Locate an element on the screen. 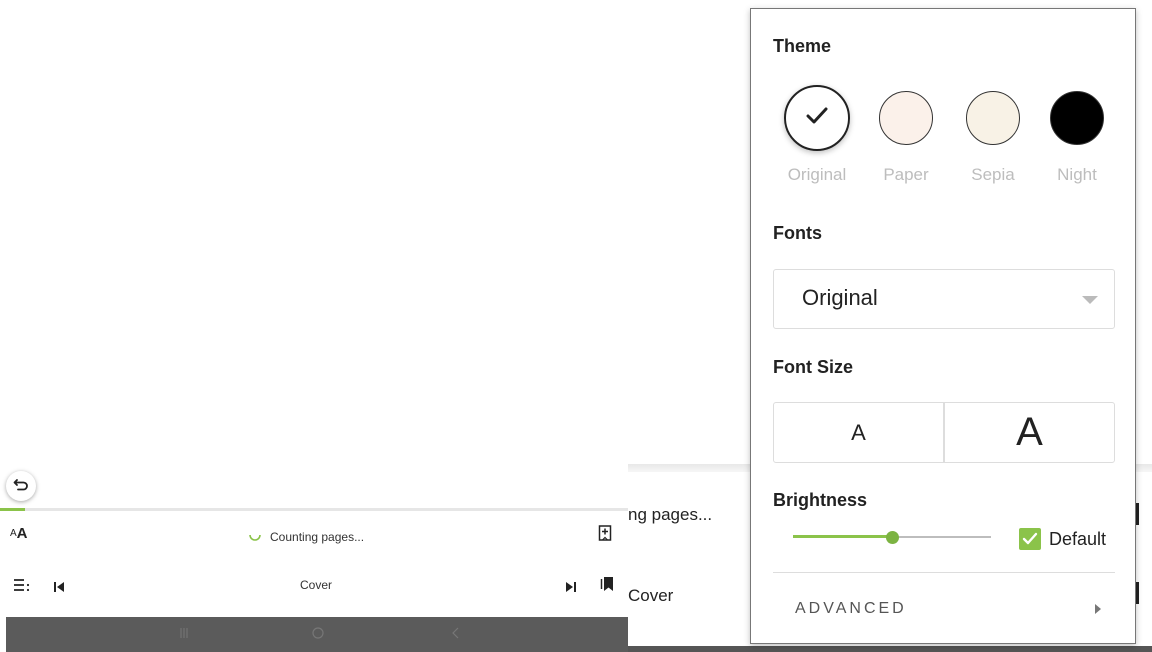  reader-toolbar: AA Counting pages... Cover is located at coordinates (314, 564).